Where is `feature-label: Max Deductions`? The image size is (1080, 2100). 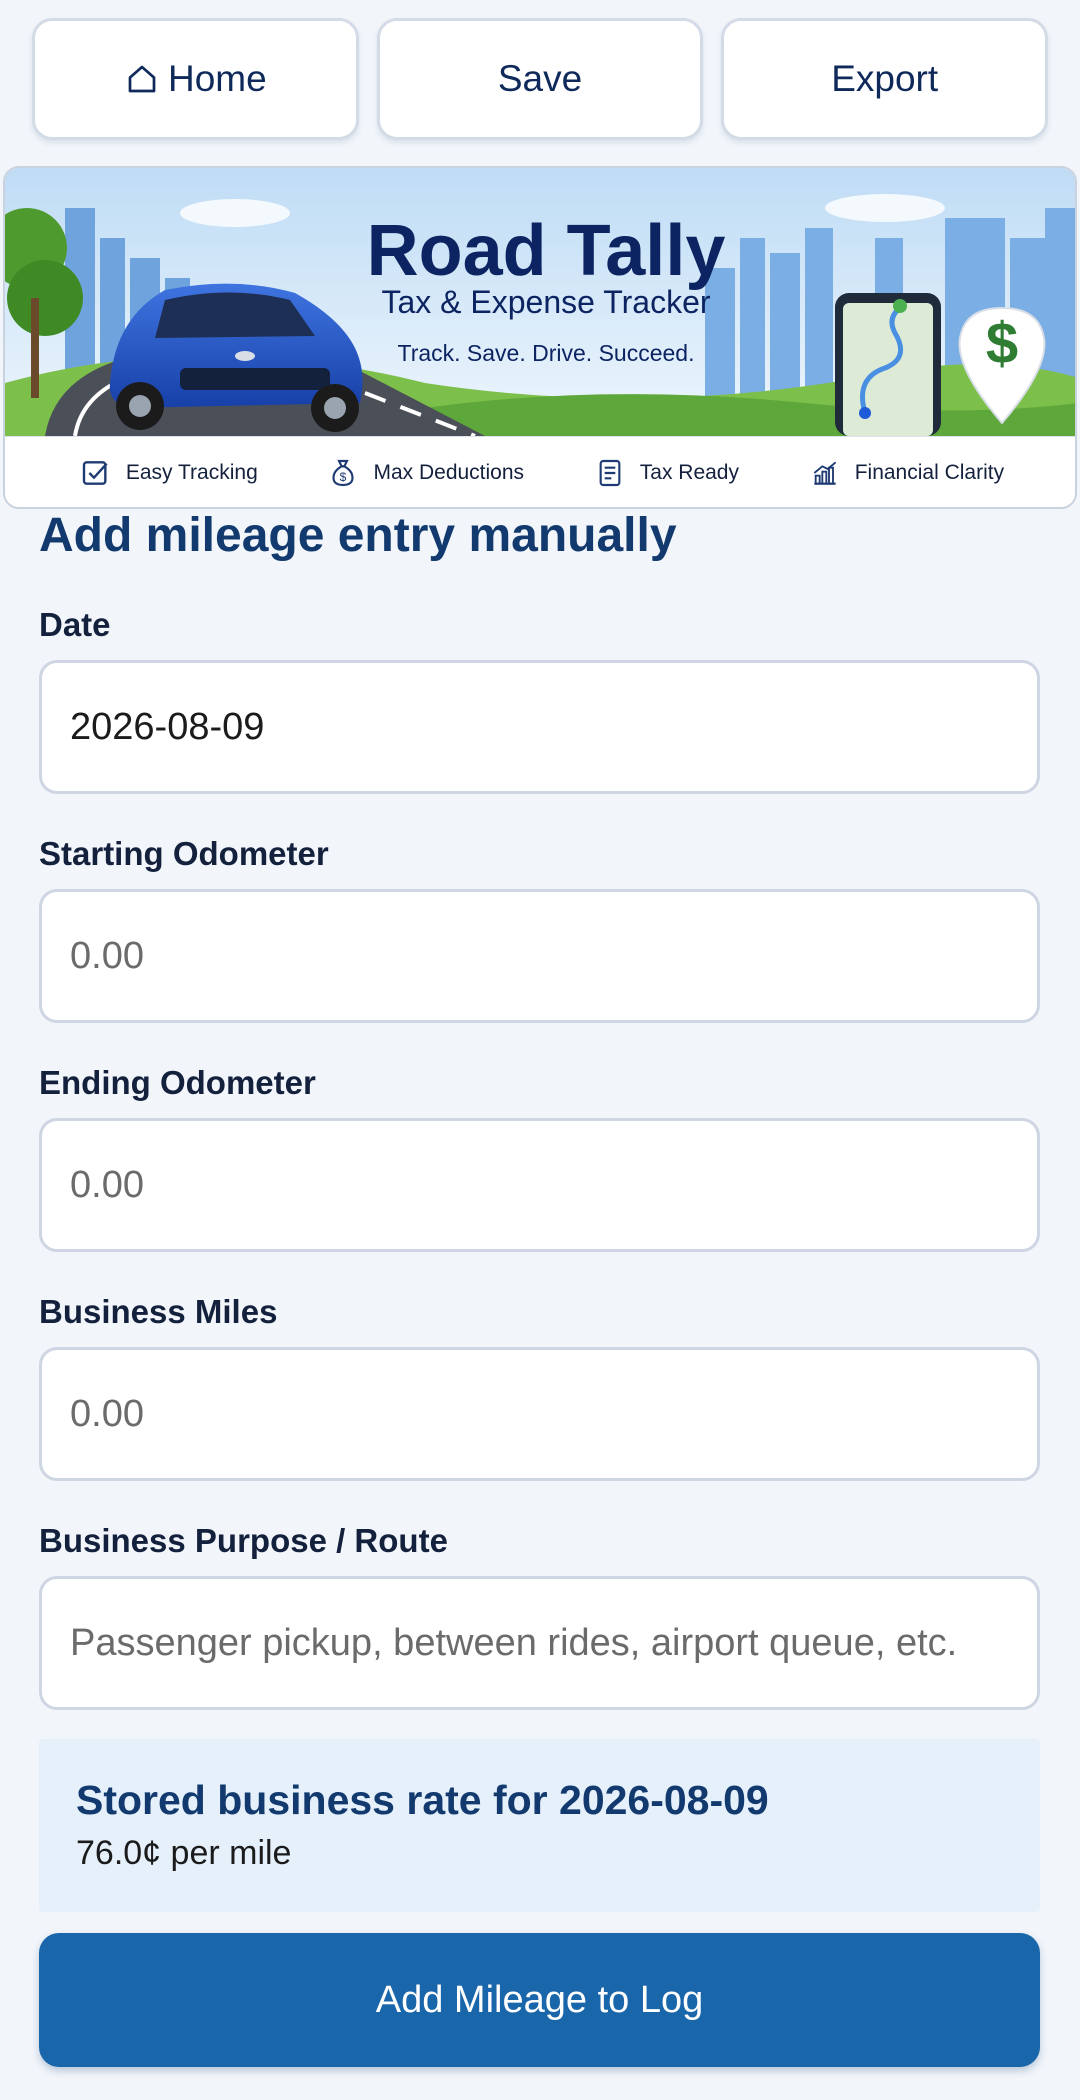
feature-label: Max Deductions is located at coordinates (449, 472).